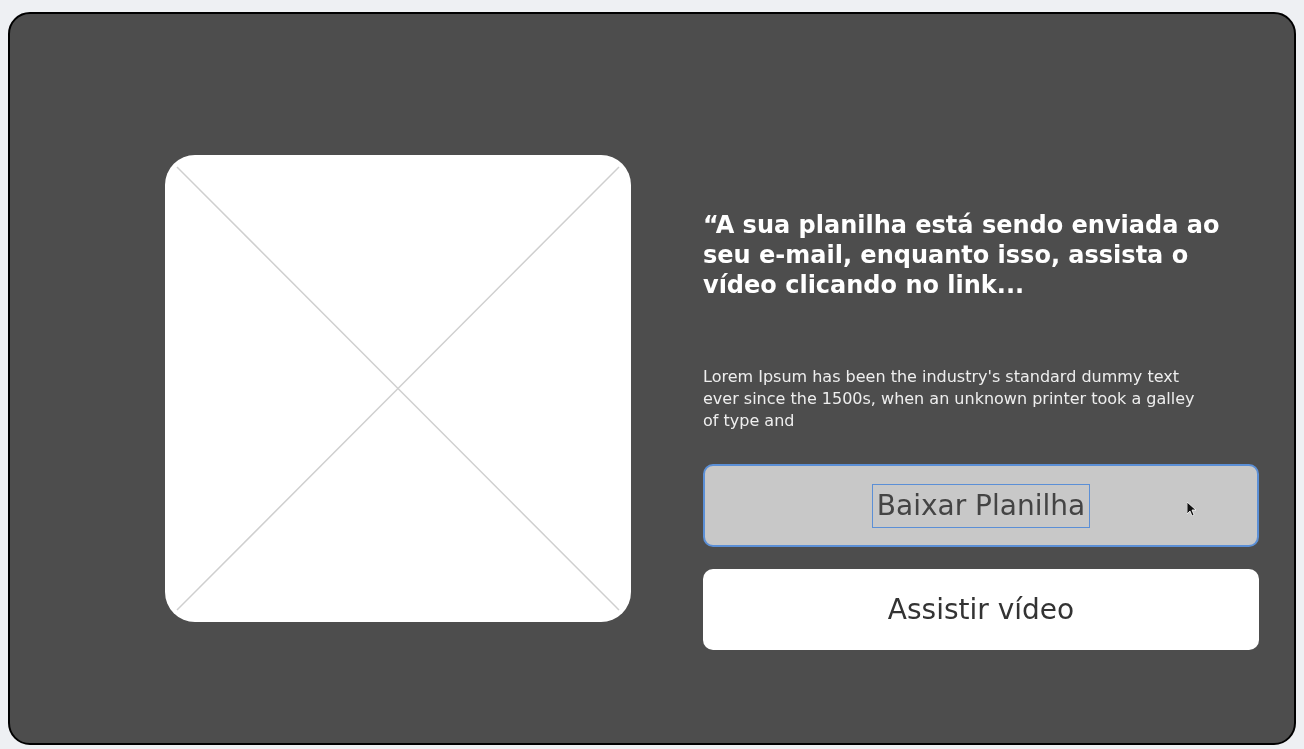  I want to click on cursor-icon, so click(1192, 509).